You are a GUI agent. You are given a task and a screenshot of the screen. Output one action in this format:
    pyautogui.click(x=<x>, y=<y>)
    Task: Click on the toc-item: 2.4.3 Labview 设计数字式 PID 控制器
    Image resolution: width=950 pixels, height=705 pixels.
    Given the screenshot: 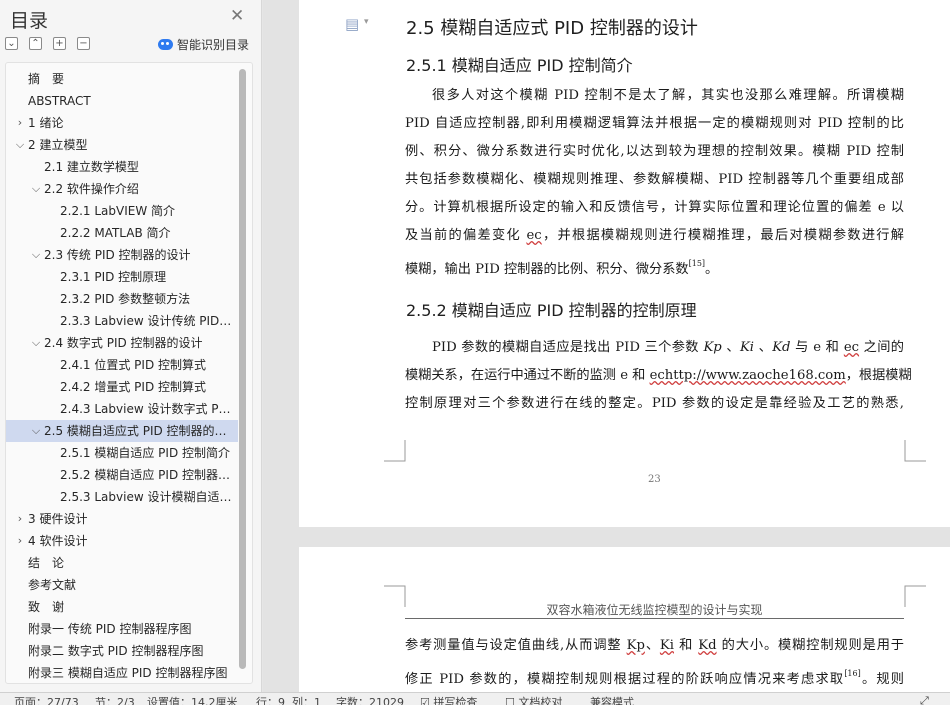 What is the action you would take?
    pyautogui.click(x=122, y=409)
    